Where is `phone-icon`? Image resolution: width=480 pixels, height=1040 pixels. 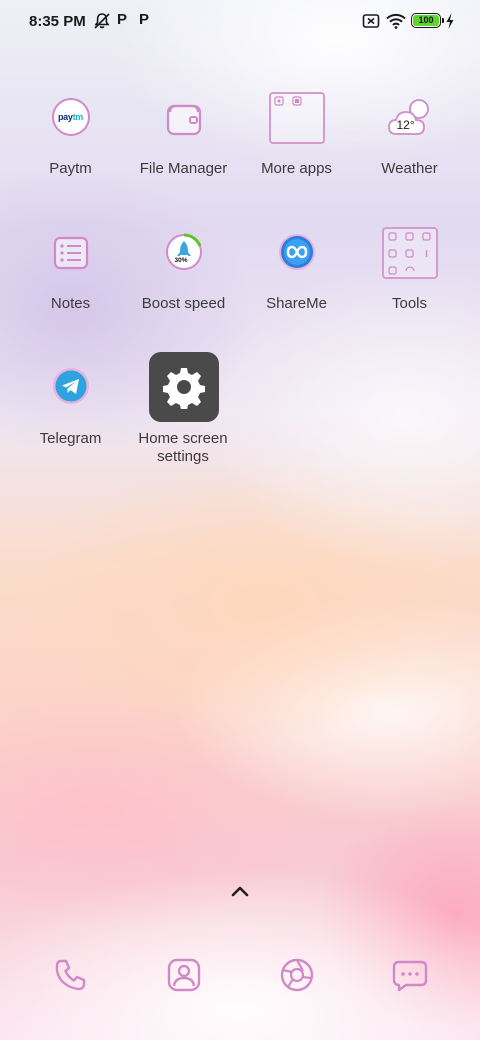 phone-icon is located at coordinates (70, 975).